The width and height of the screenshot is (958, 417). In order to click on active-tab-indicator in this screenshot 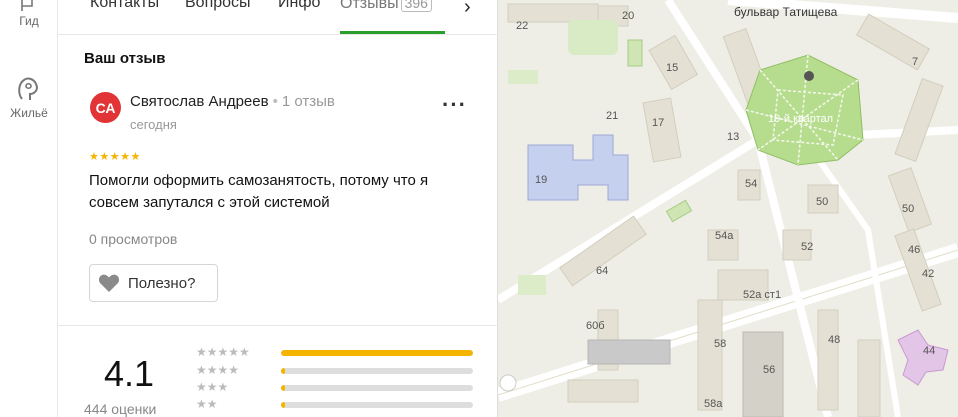, I will do `click(392, 32)`.